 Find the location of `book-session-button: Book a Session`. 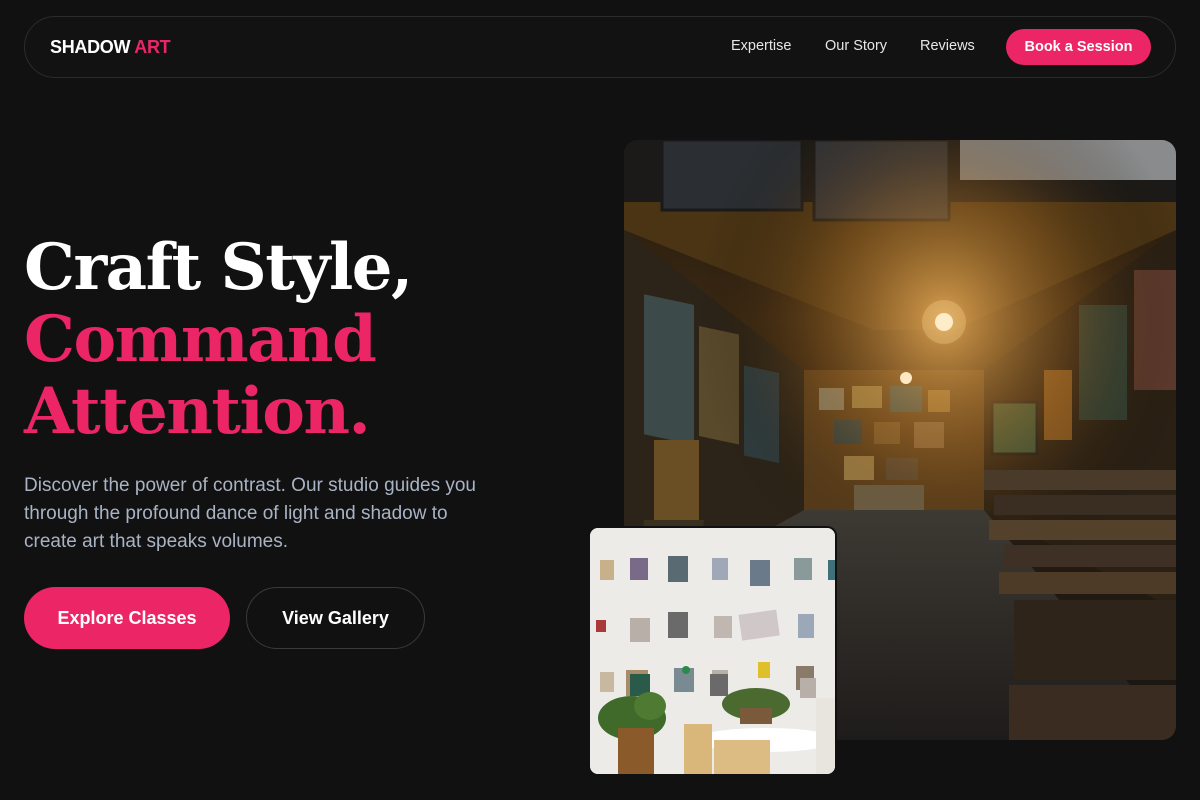

book-session-button: Book a Session is located at coordinates (1078, 47).